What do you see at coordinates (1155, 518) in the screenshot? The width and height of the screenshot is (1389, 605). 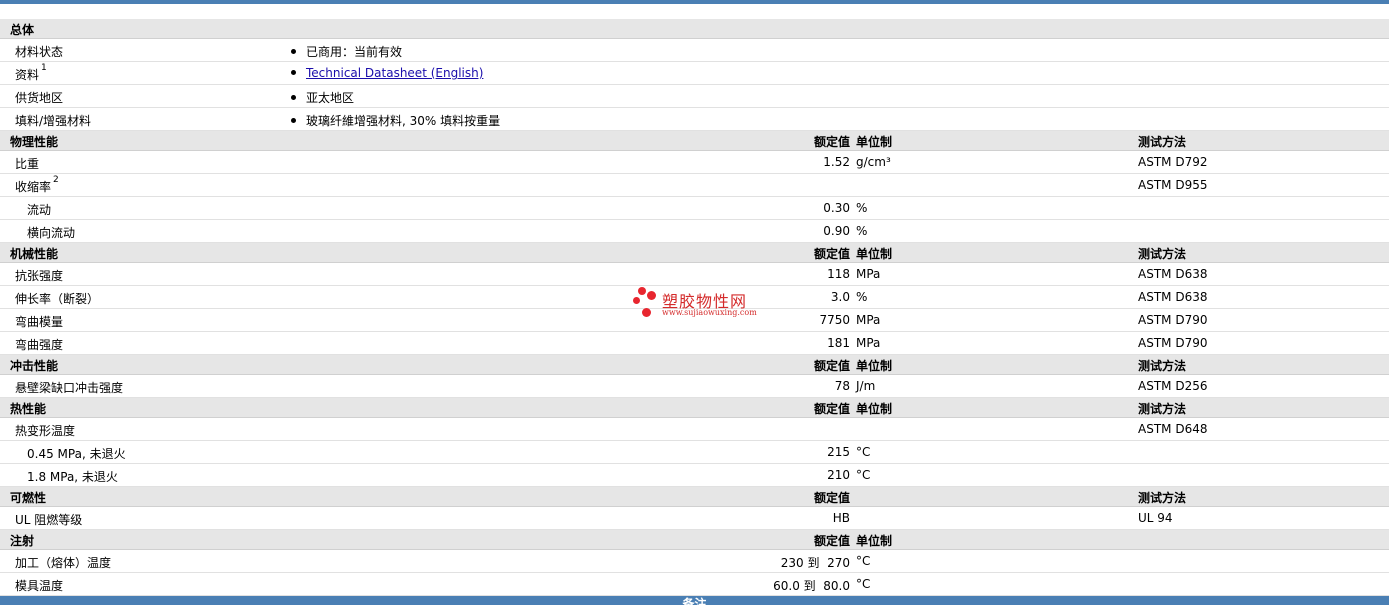 I see `test-method: UL 94` at bounding box center [1155, 518].